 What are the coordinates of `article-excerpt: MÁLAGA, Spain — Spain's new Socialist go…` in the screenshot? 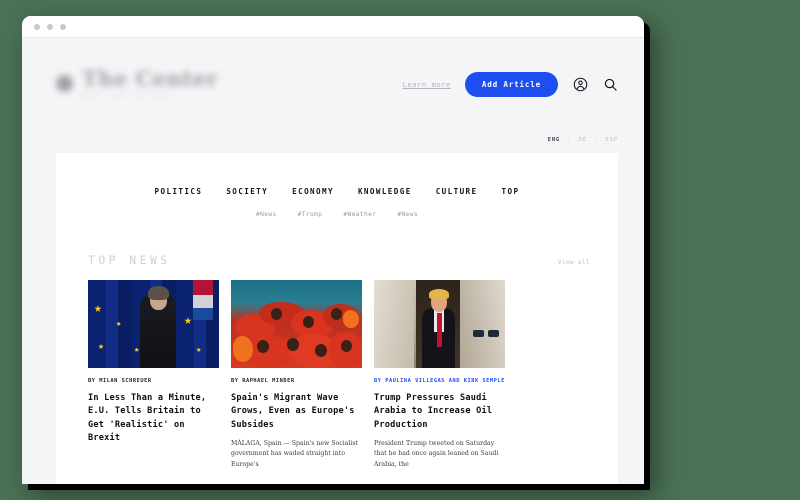 It's located at (295, 454).